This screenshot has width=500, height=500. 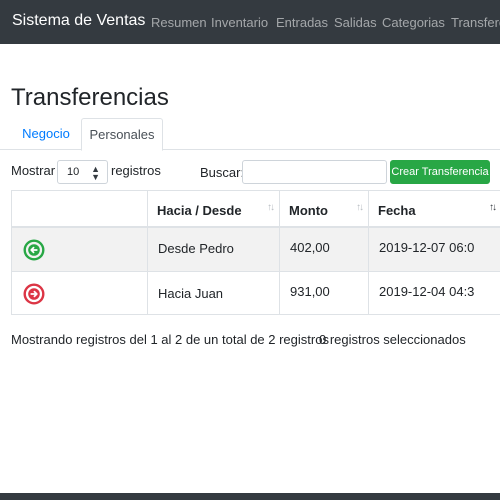 What do you see at coordinates (191, 293) in the screenshot?
I see `party-cell: Hacia Juan` at bounding box center [191, 293].